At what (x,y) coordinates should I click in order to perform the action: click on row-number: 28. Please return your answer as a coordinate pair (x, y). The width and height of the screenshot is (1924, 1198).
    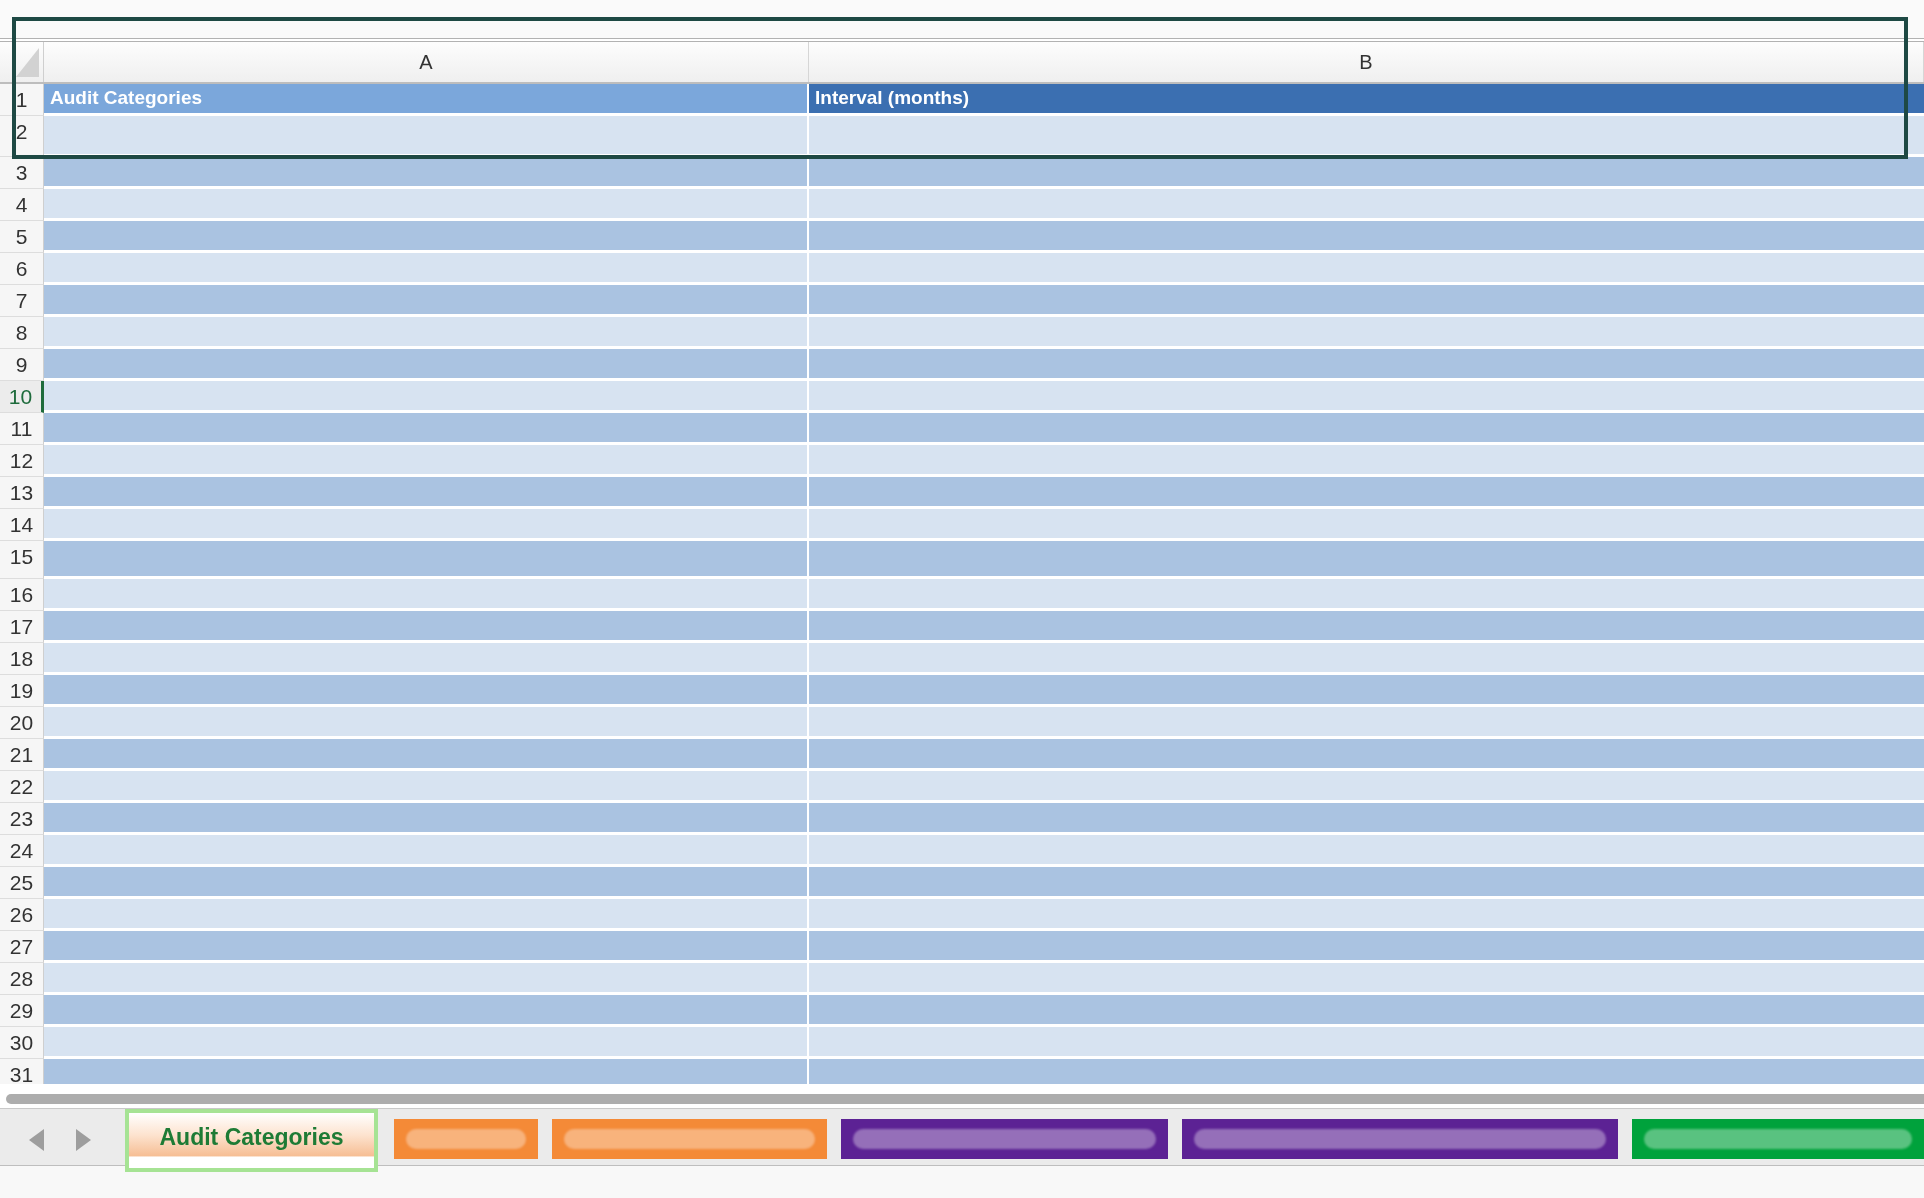
    Looking at the image, I should click on (22, 979).